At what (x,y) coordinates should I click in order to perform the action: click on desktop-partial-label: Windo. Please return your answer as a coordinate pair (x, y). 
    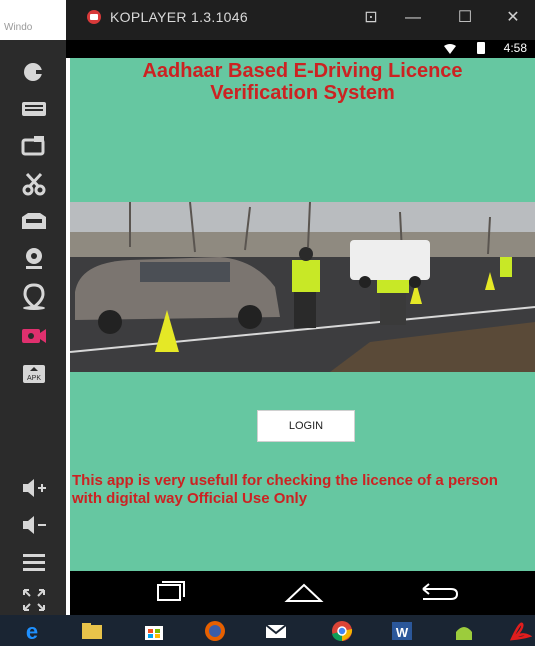
    Looking at the image, I should click on (18, 27).